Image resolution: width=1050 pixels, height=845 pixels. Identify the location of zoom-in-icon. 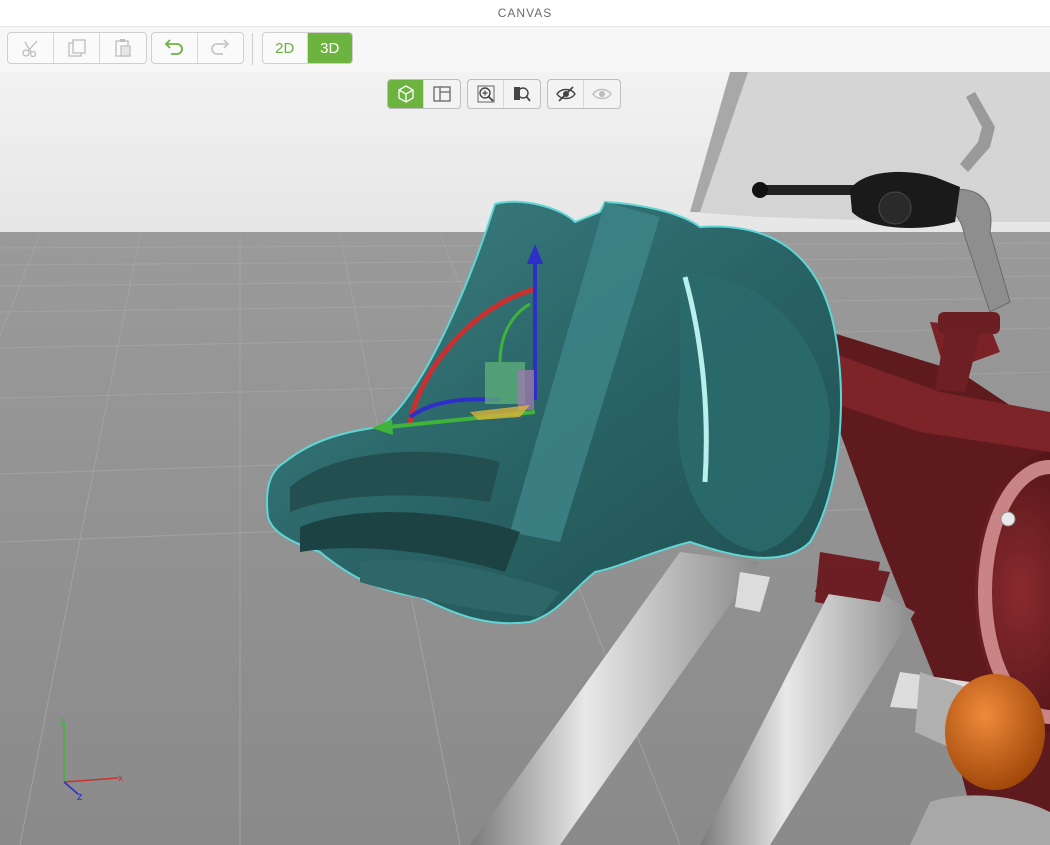
(485, 94).